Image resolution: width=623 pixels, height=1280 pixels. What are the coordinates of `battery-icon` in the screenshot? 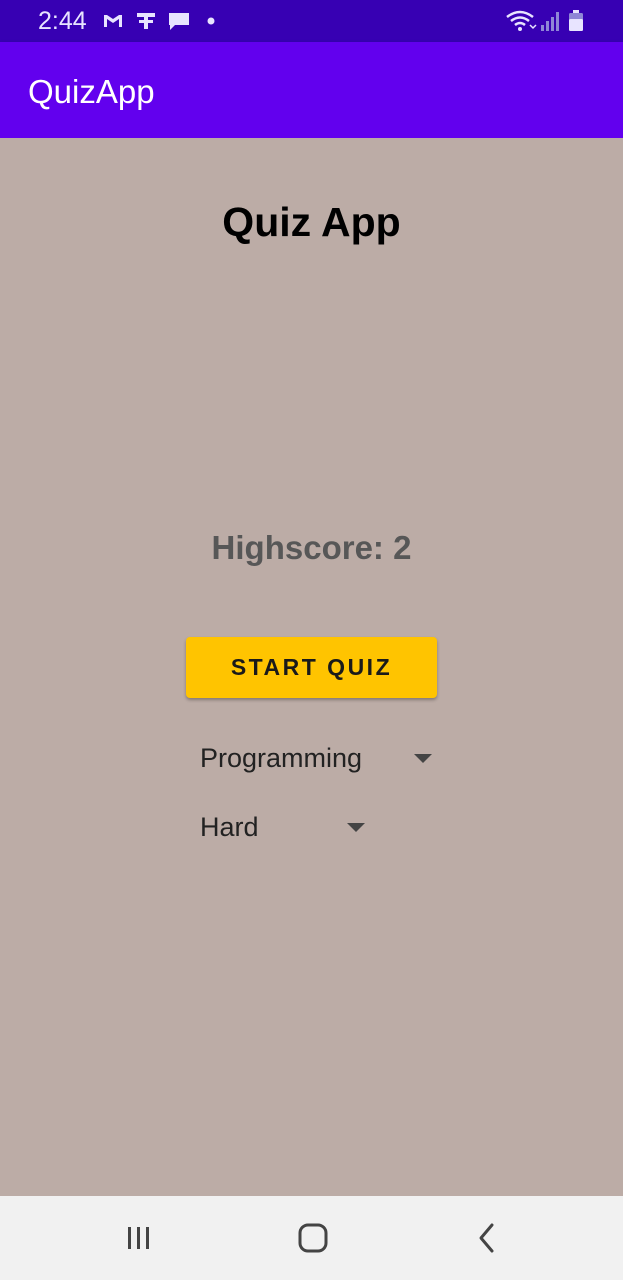 It's located at (576, 20).